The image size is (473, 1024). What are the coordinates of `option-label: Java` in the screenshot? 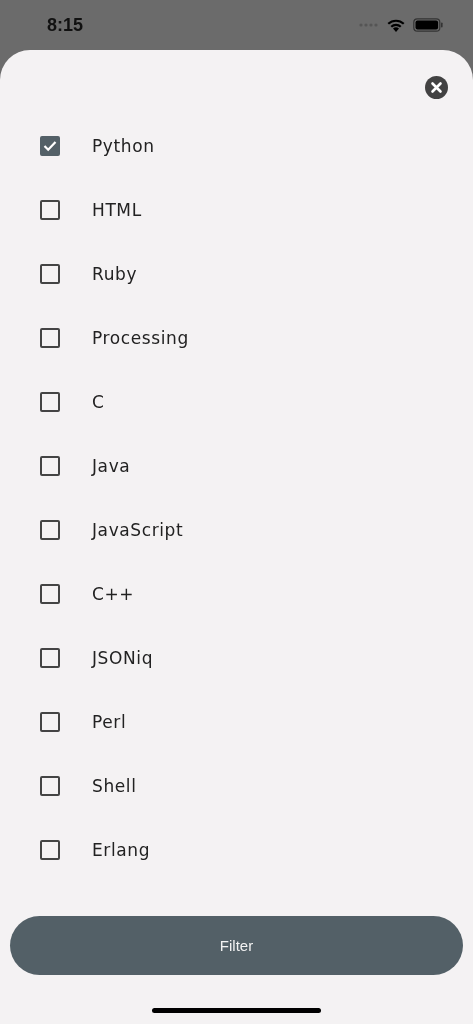 It's located at (111, 466).